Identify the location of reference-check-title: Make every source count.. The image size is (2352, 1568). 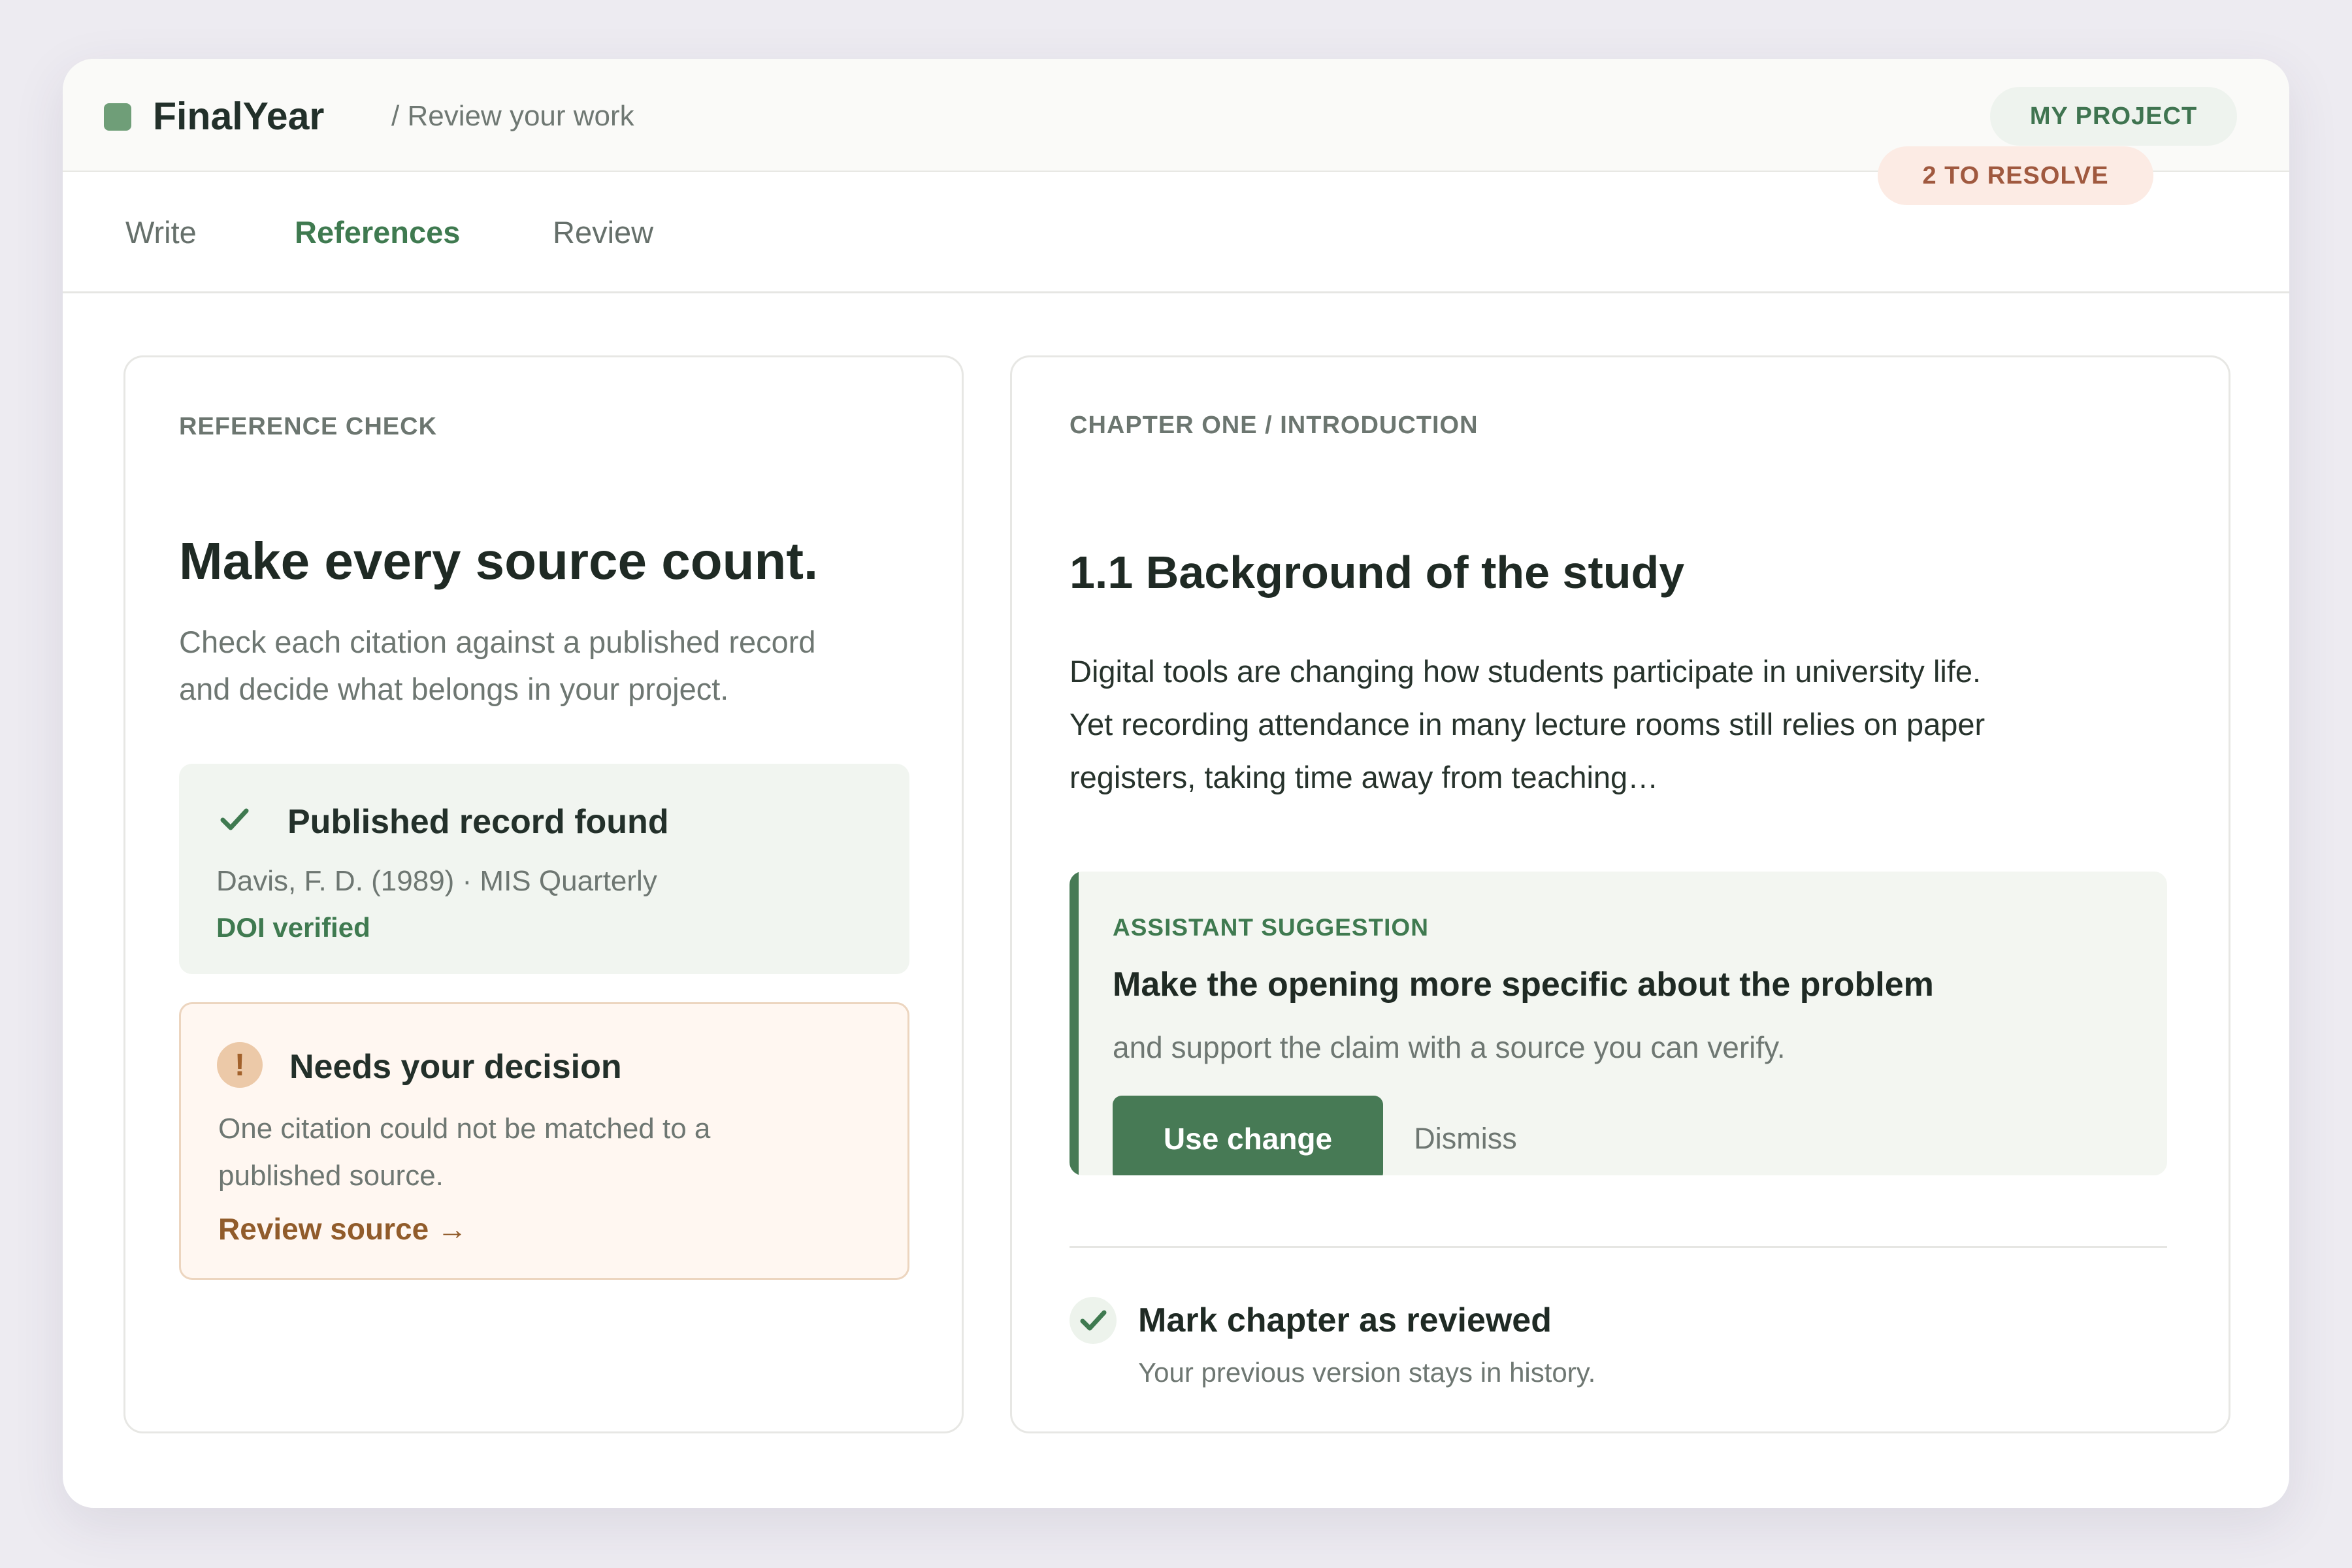
(499, 561).